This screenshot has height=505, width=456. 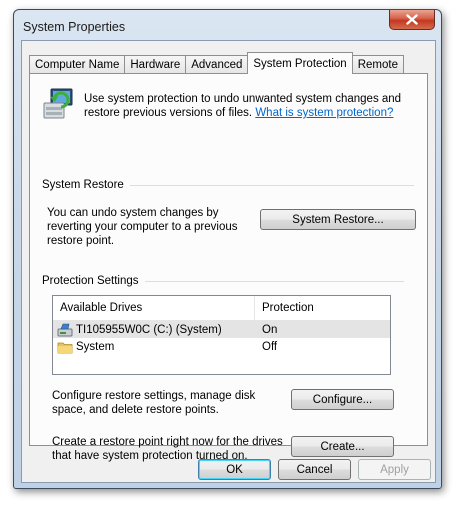 I want to click on system-restore-group-label: System Restore, so click(x=83, y=185).